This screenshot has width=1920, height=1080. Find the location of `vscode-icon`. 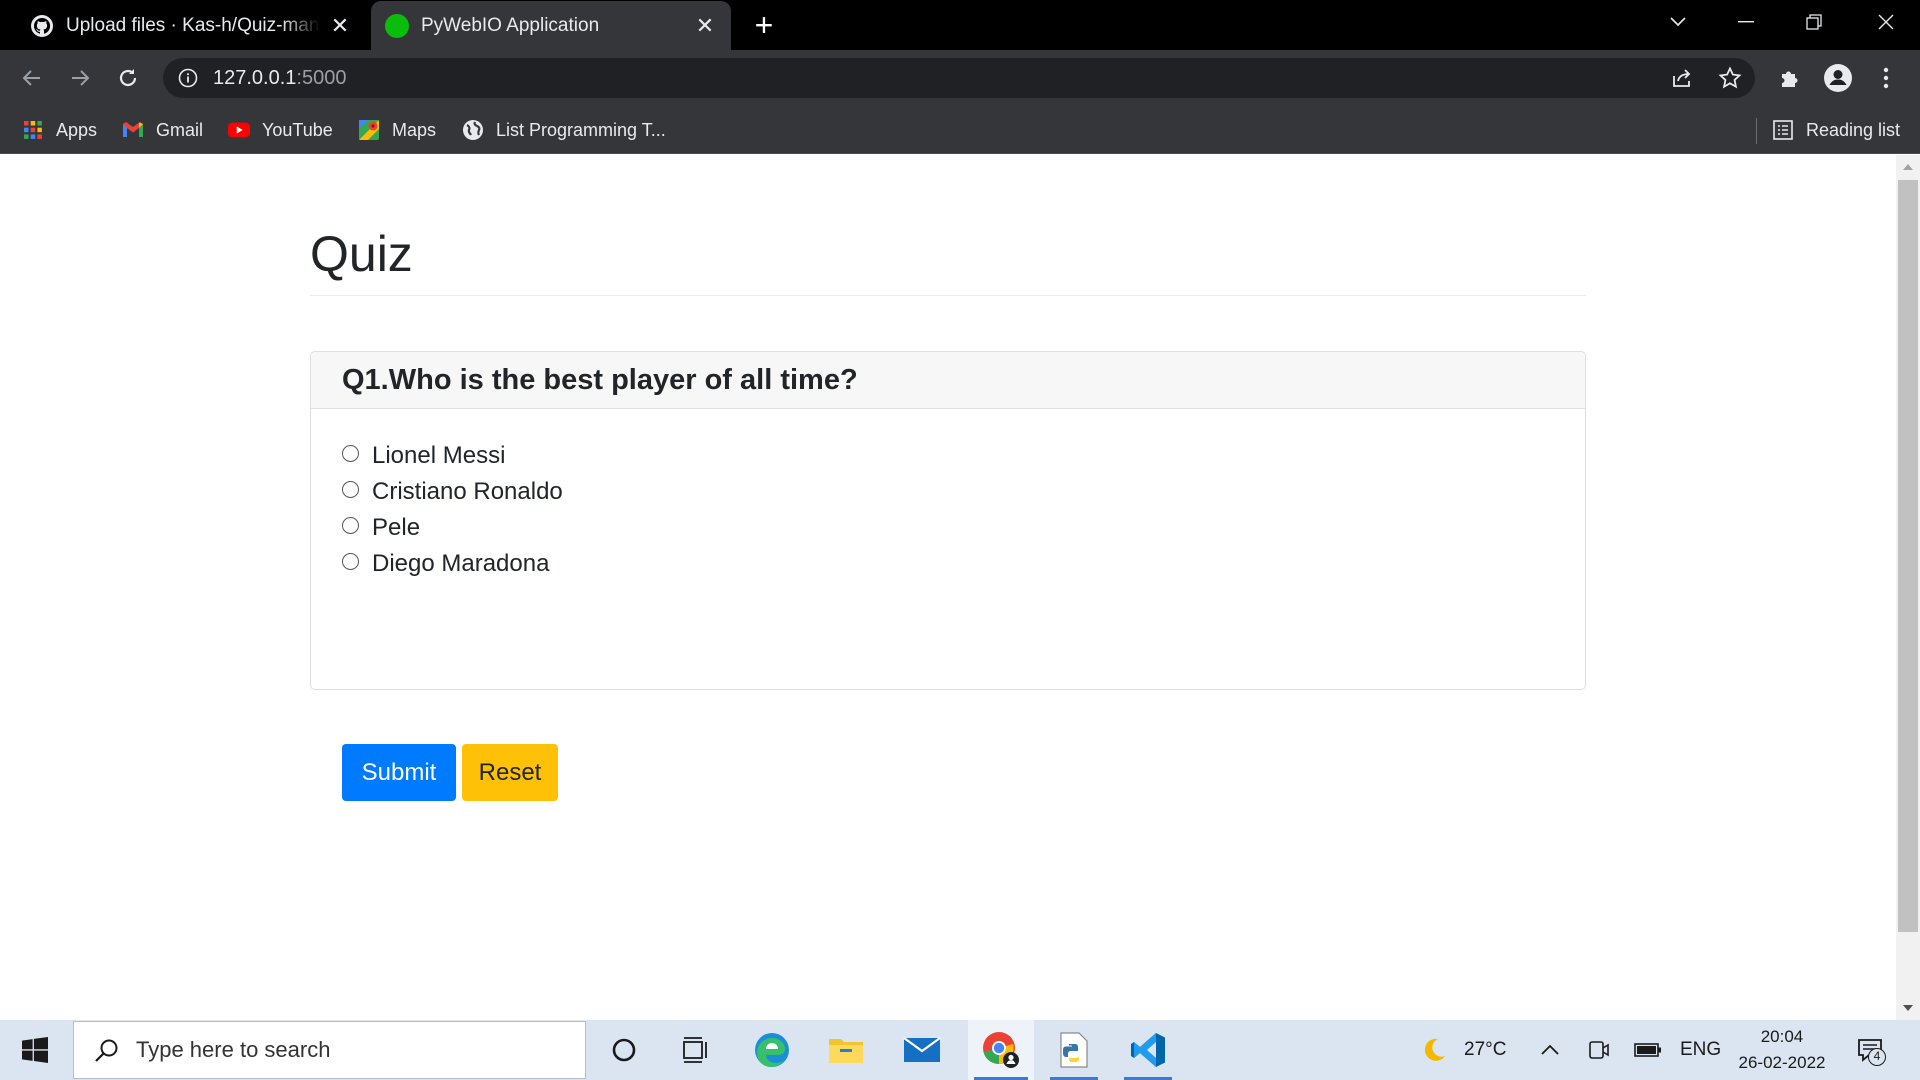

vscode-icon is located at coordinates (1148, 1050).